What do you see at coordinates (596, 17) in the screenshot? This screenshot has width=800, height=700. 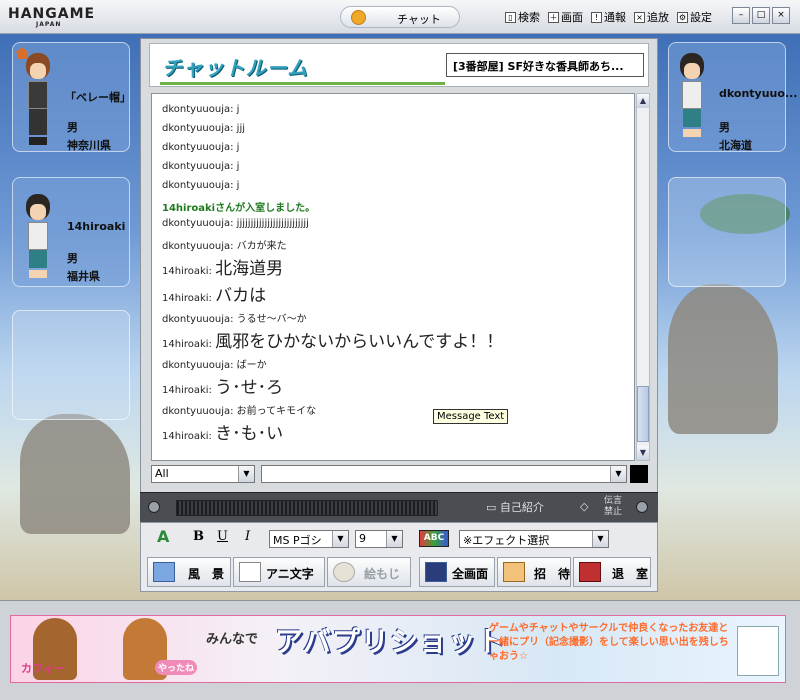 I see `report-icon: !` at bounding box center [596, 17].